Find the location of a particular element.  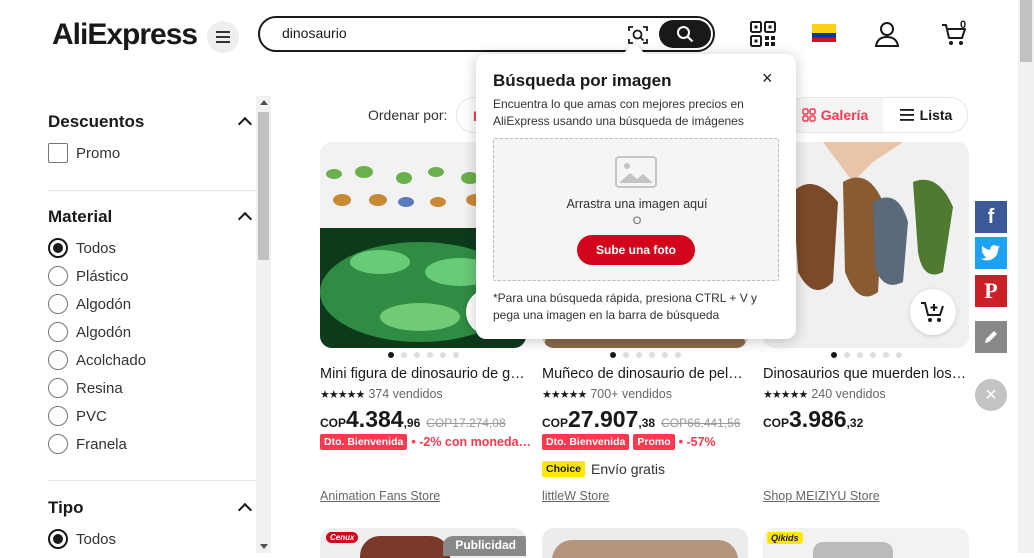

store-link: Shop MEIZIYU Store is located at coordinates (821, 496).